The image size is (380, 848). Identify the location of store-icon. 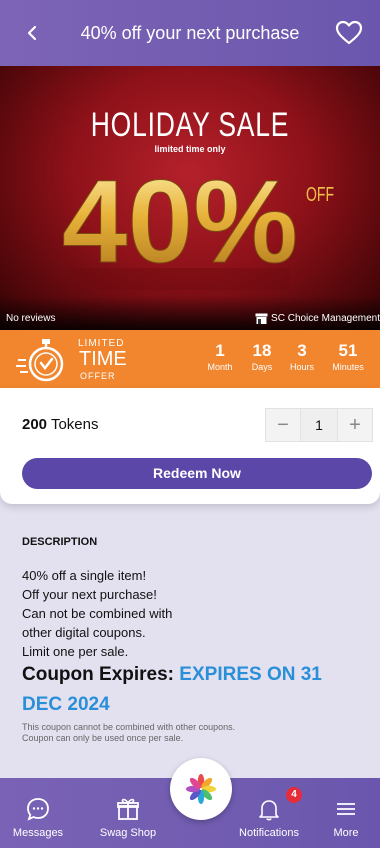
(261, 318).